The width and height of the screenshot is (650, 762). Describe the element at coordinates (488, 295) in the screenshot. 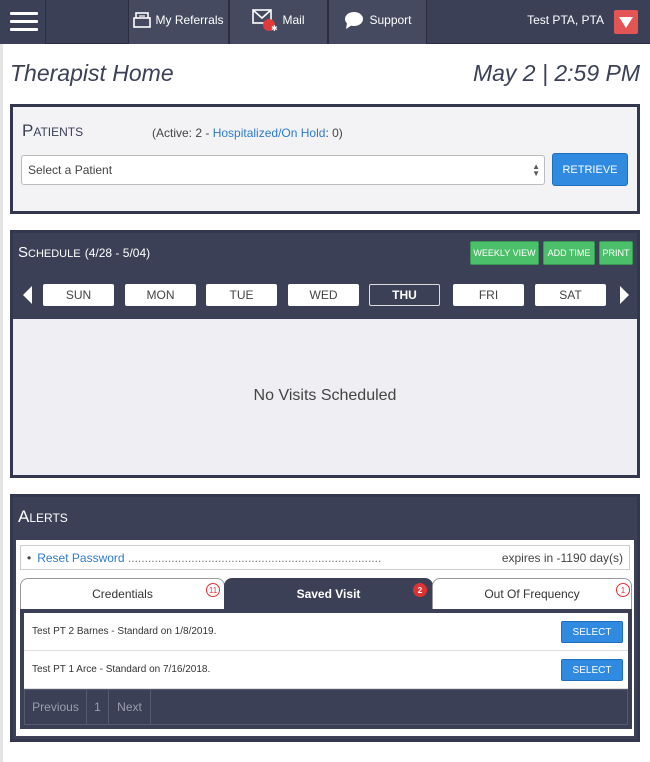

I see `day-fri: FRI` at that location.